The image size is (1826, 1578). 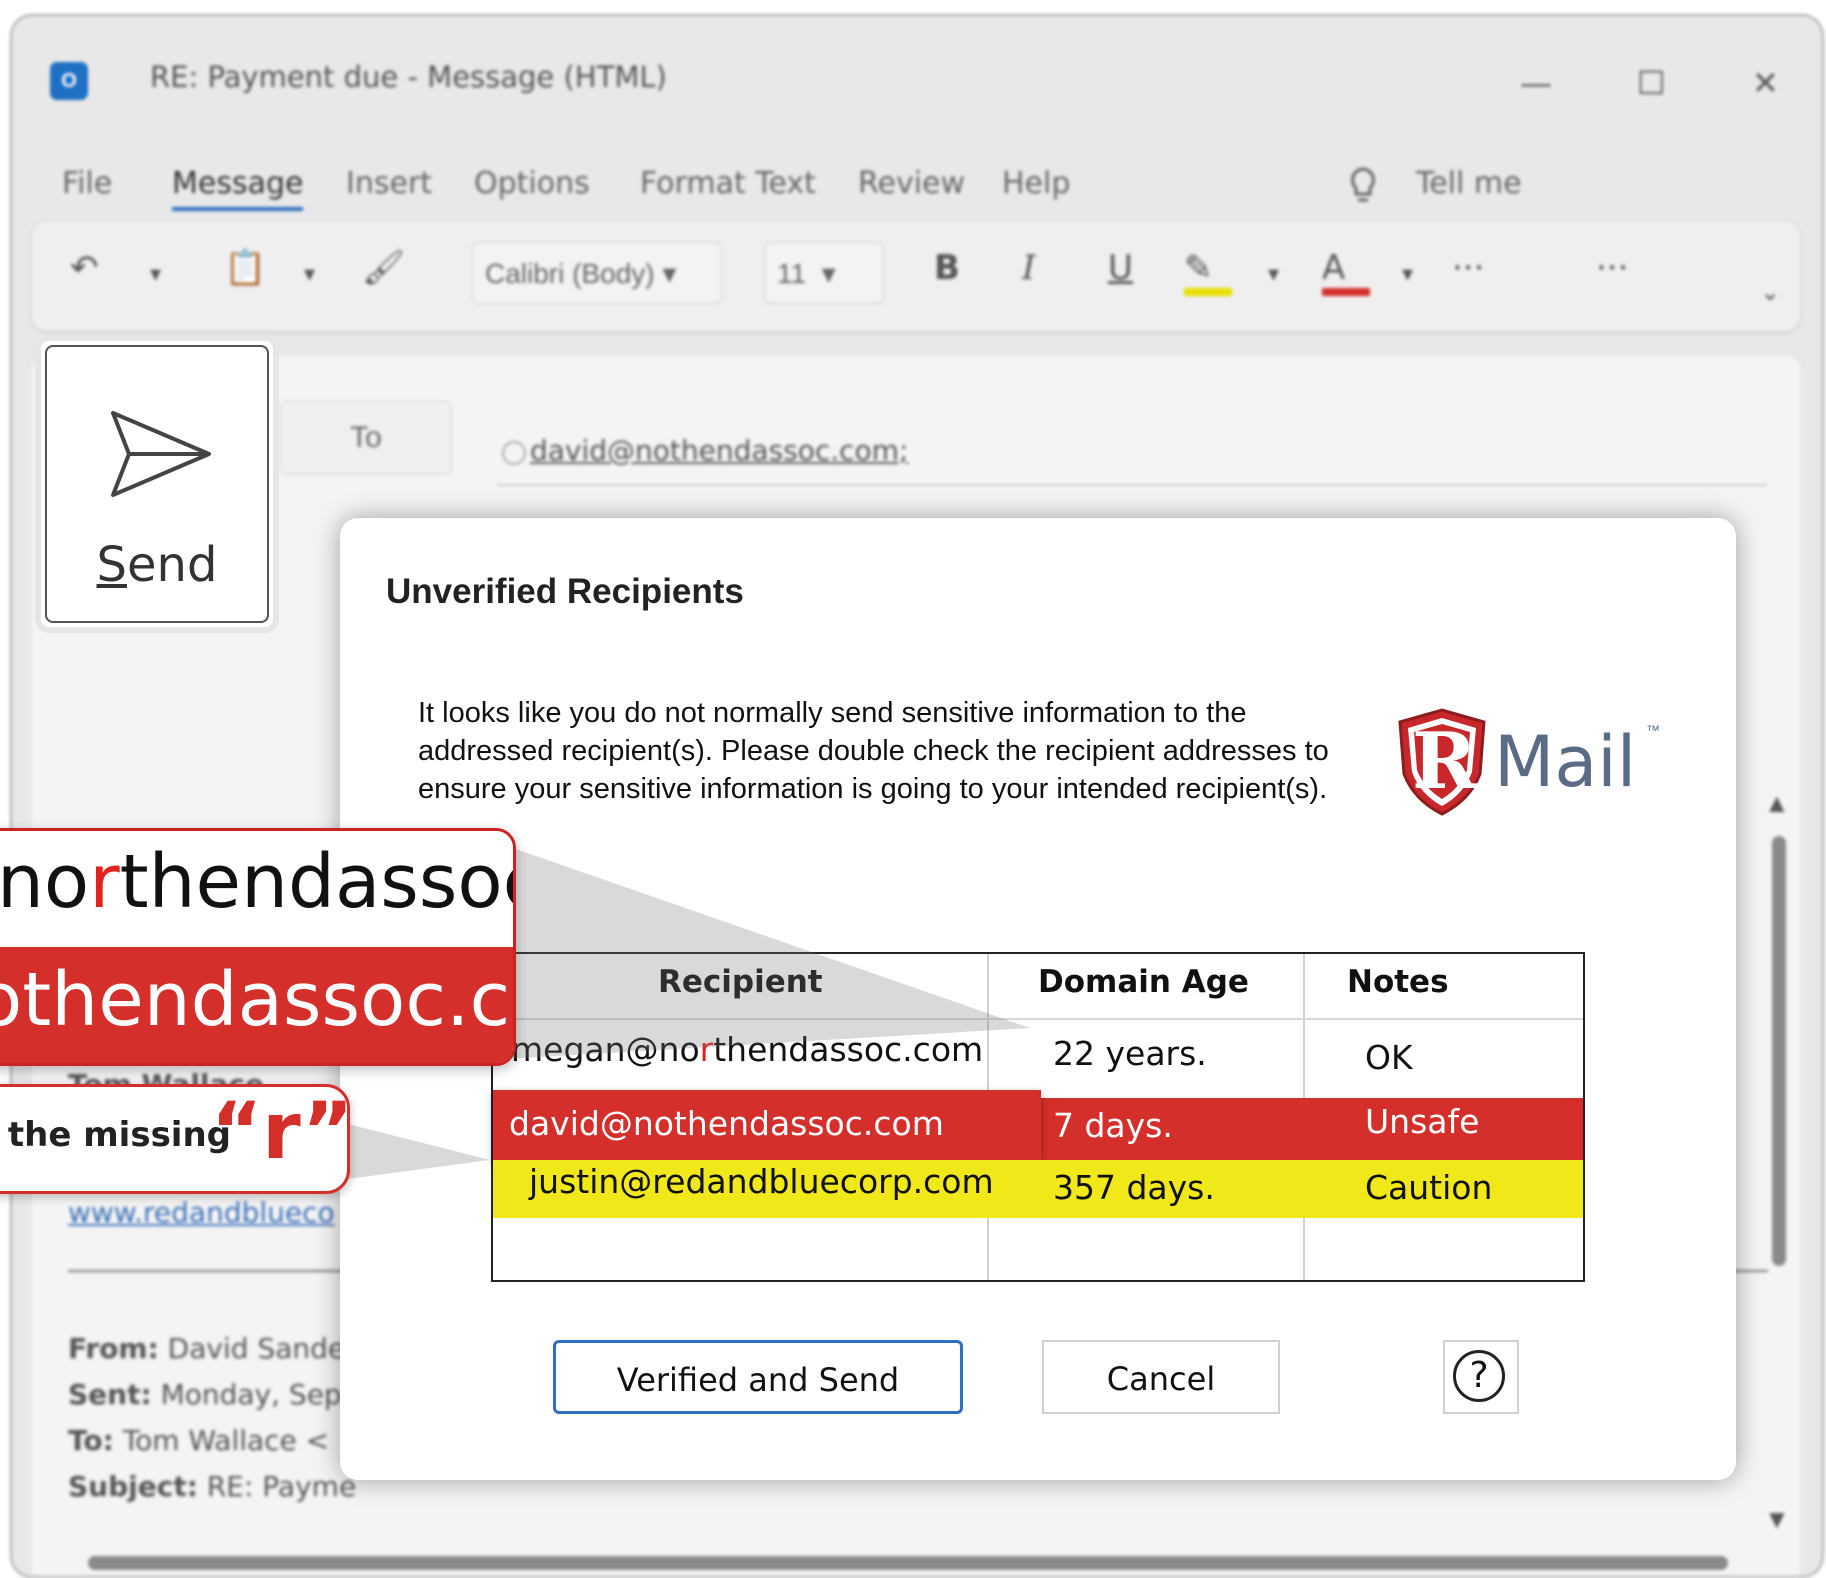 I want to click on tell-me-search: Tell me, so click(x=1469, y=183).